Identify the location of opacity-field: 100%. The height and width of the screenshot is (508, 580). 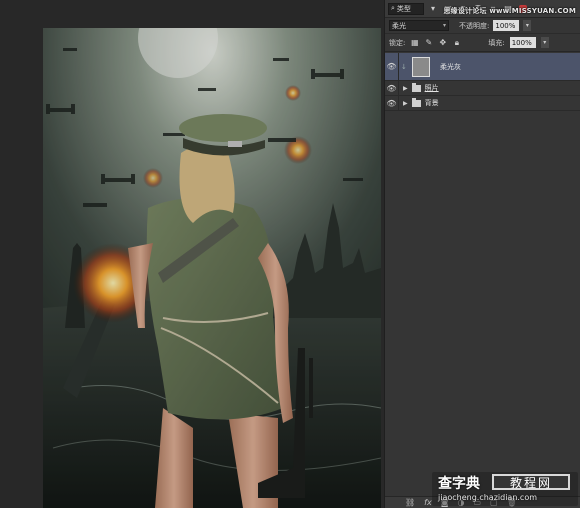
(506, 25).